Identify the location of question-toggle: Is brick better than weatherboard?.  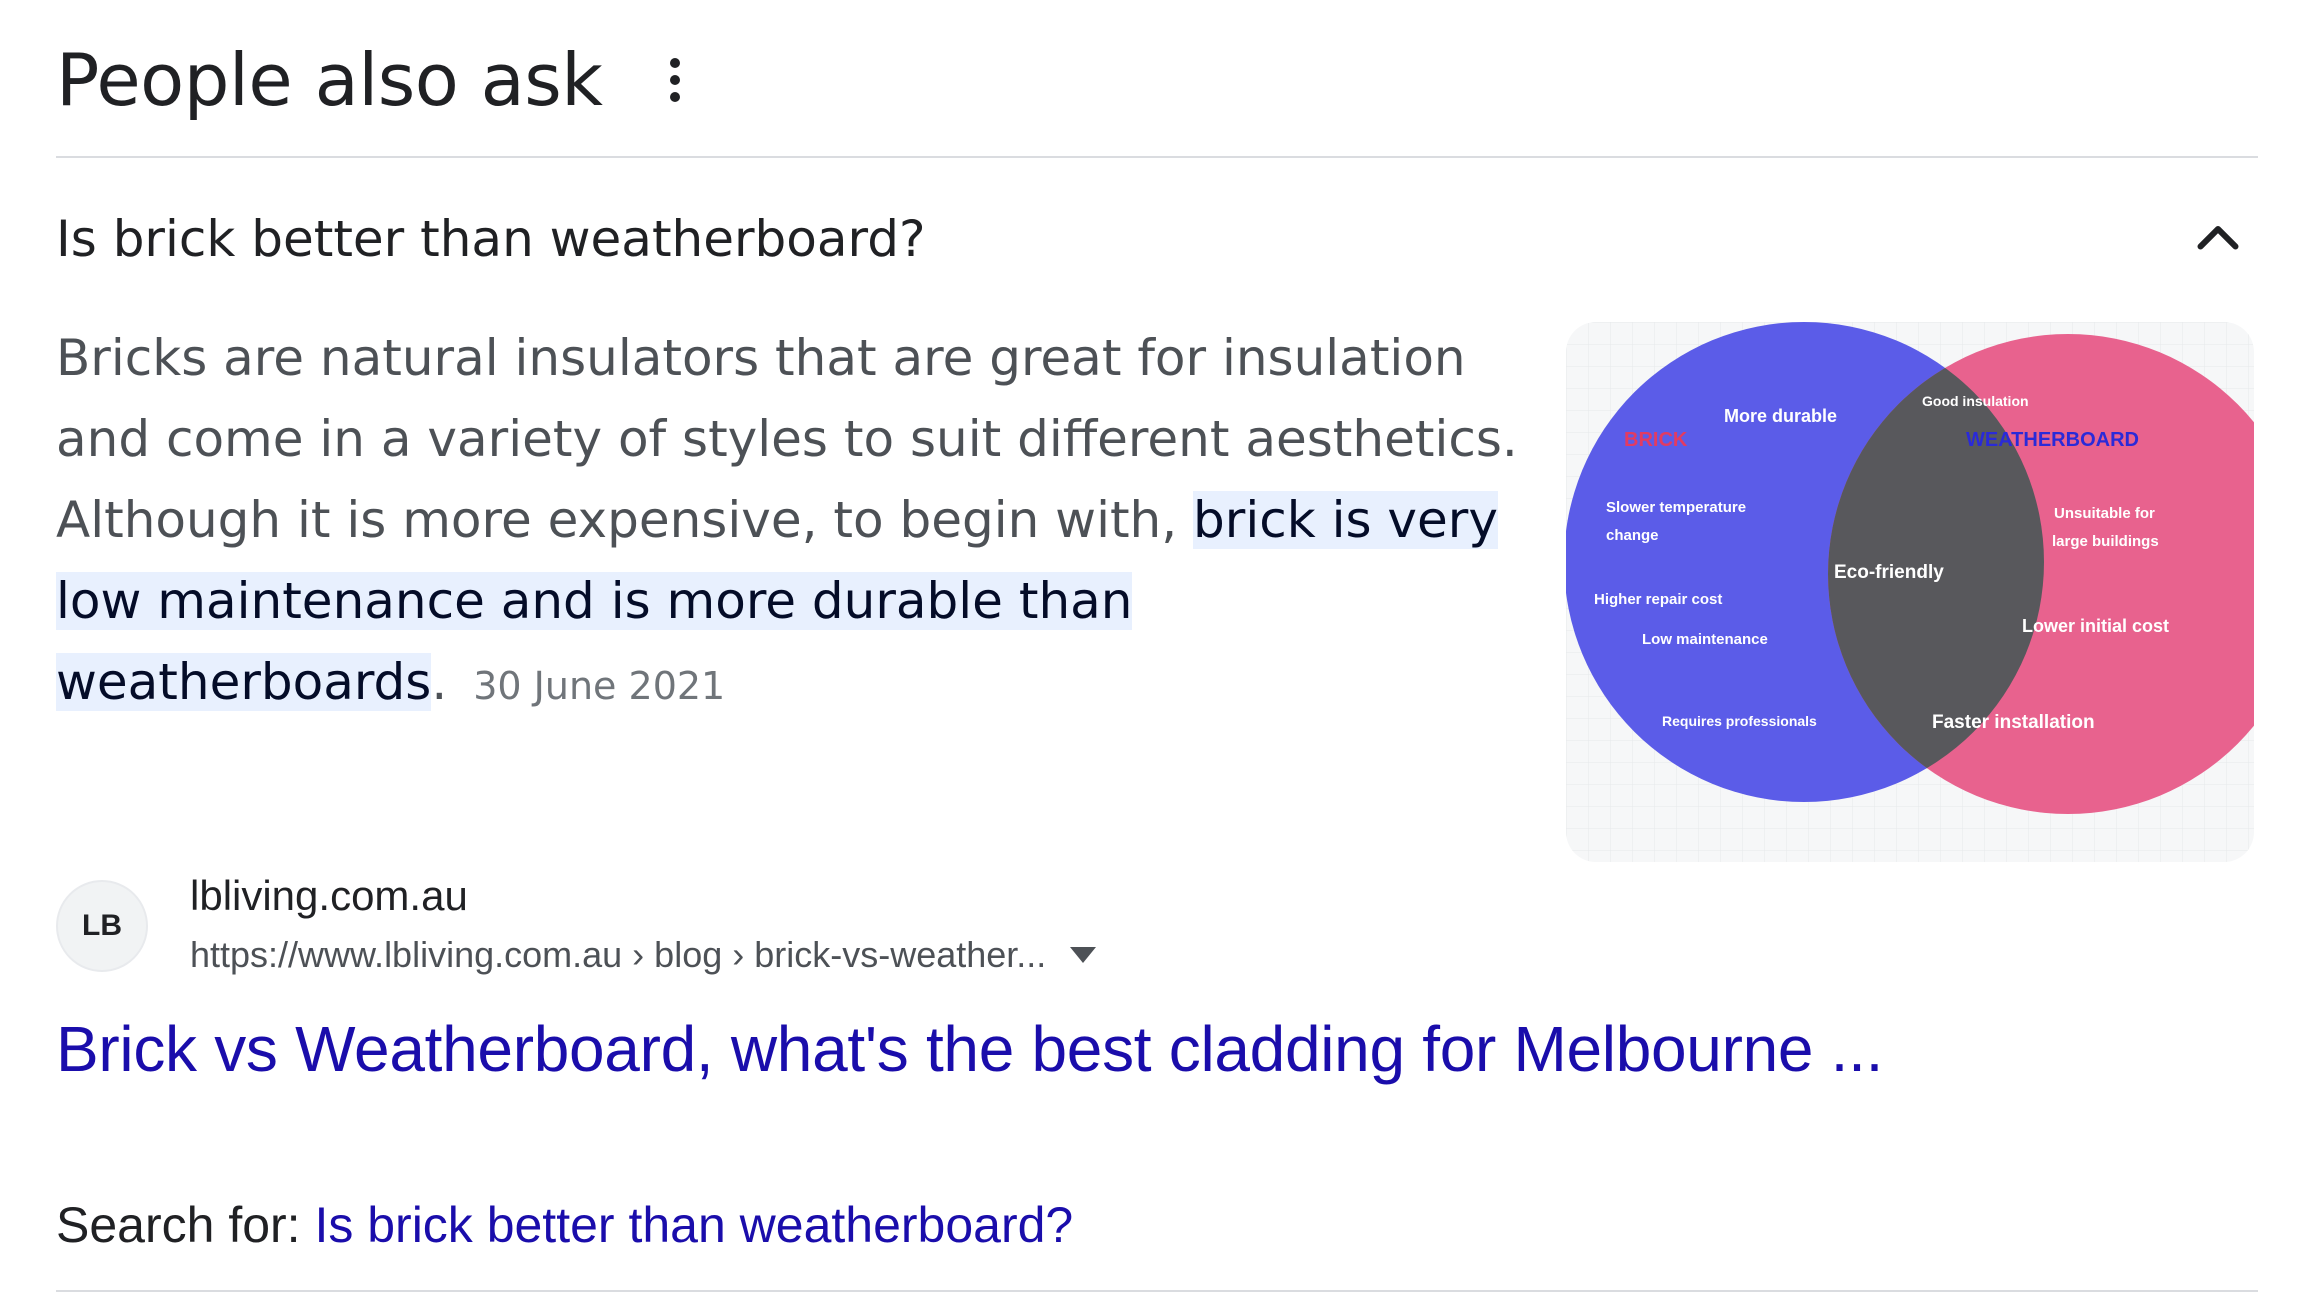
(1157, 239).